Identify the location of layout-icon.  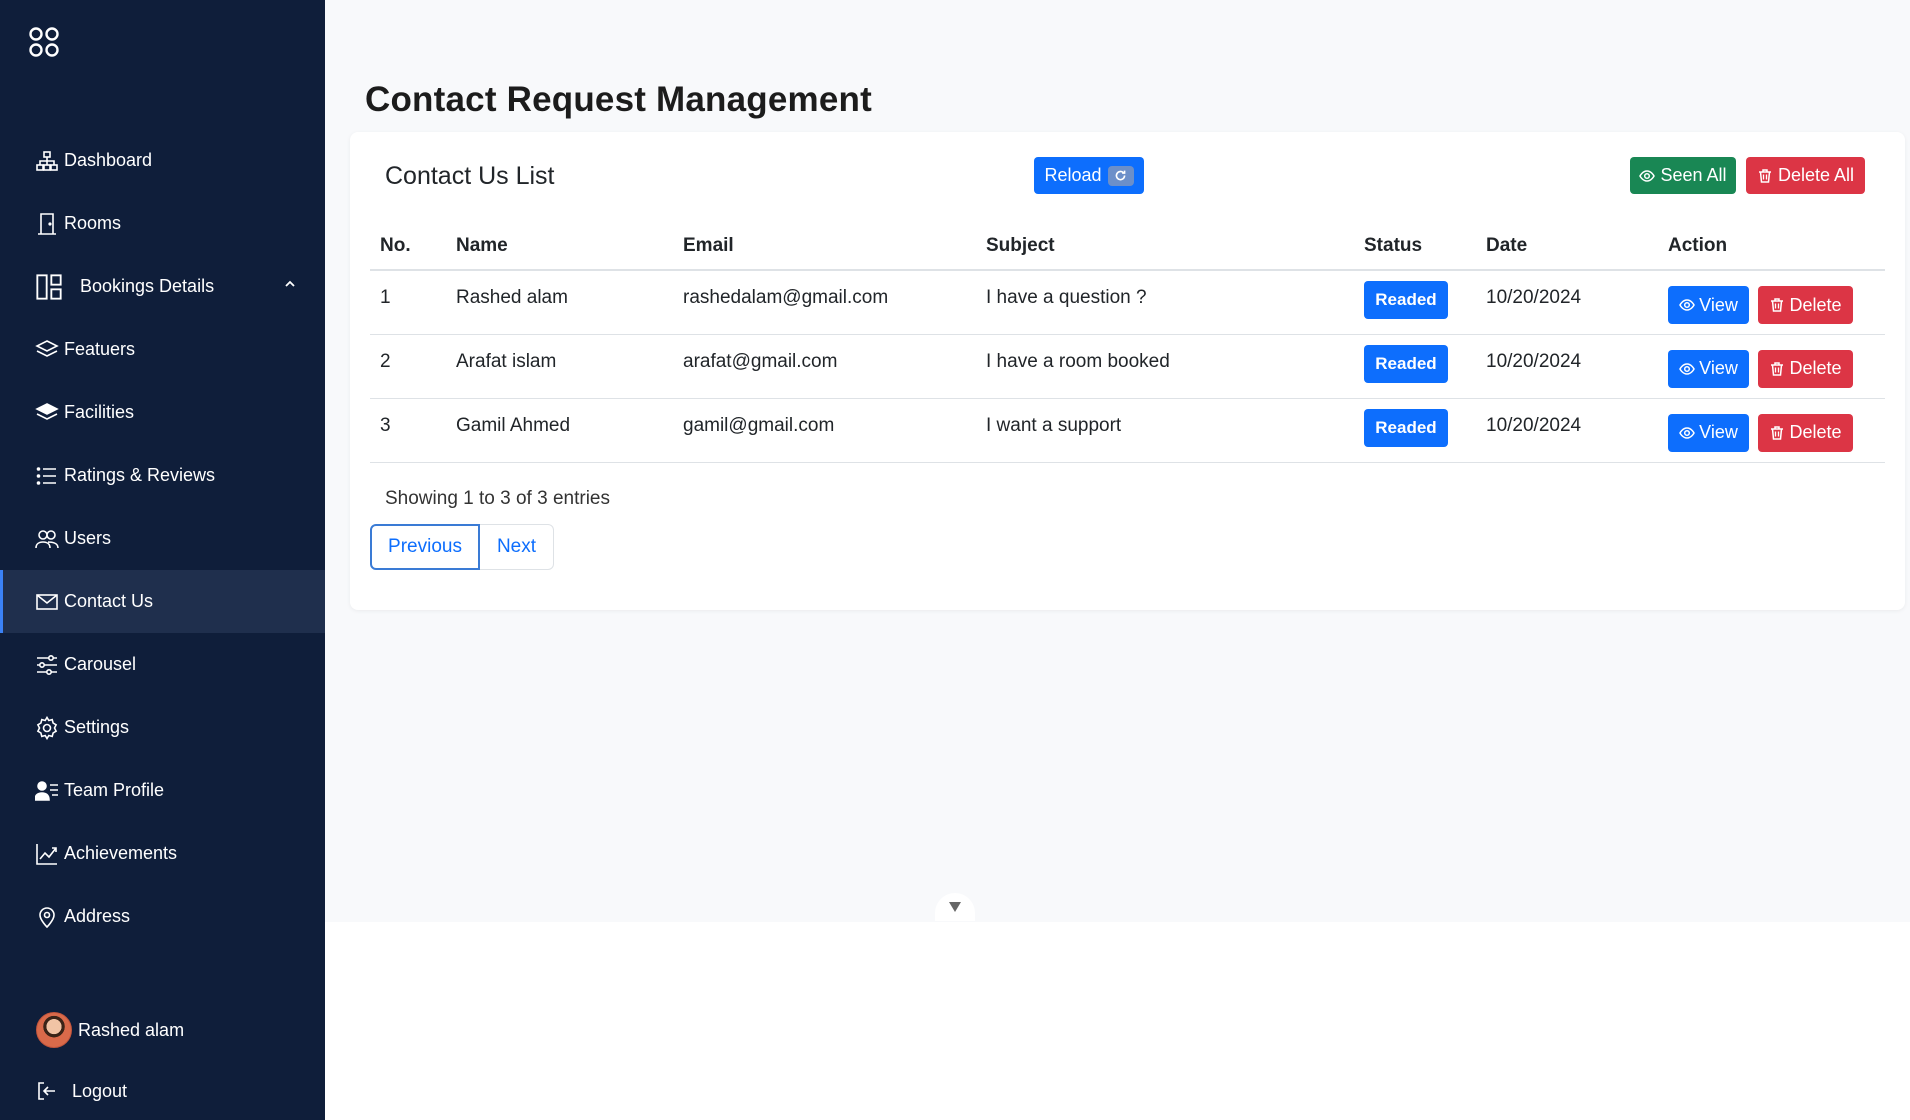
(49, 287).